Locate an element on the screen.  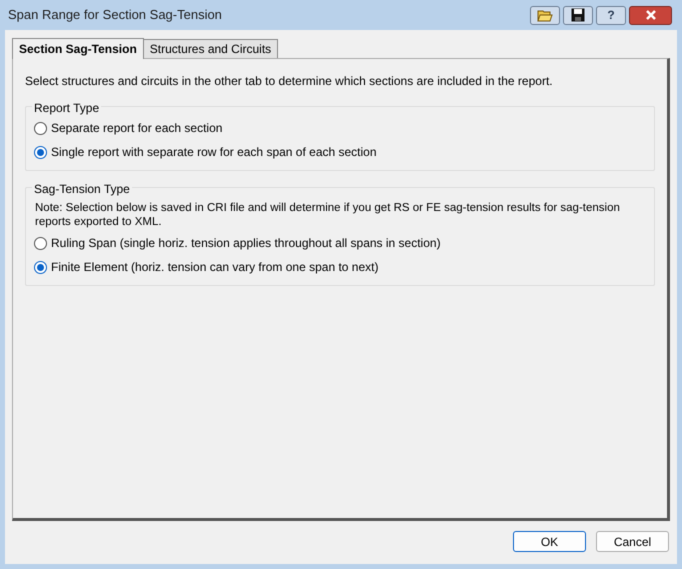
open-button is located at coordinates (545, 15).